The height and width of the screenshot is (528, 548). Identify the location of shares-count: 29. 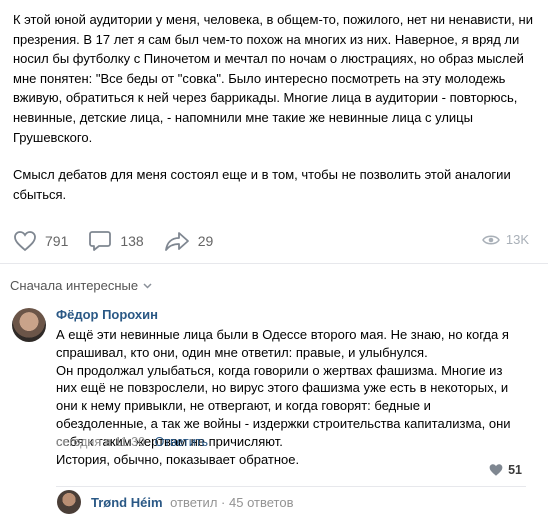
(205, 241).